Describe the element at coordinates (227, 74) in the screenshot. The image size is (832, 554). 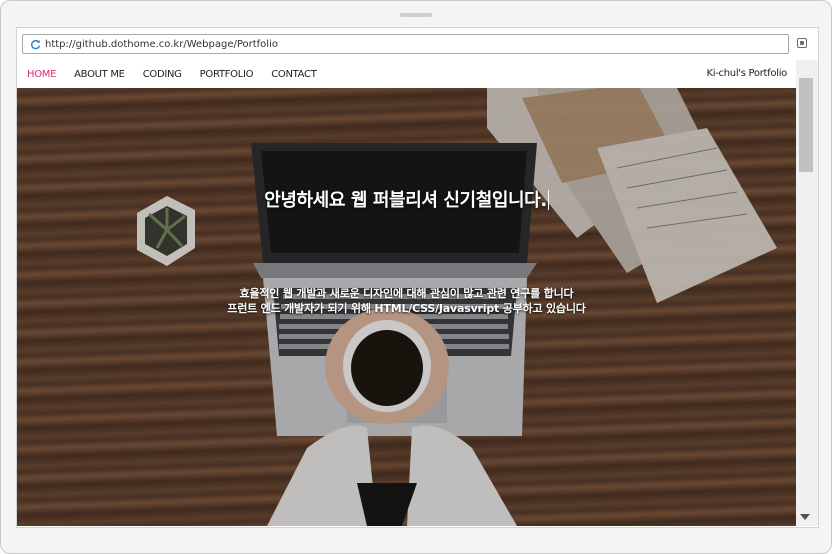
I see `nav-portfolio: PORTFOLIO` at that location.